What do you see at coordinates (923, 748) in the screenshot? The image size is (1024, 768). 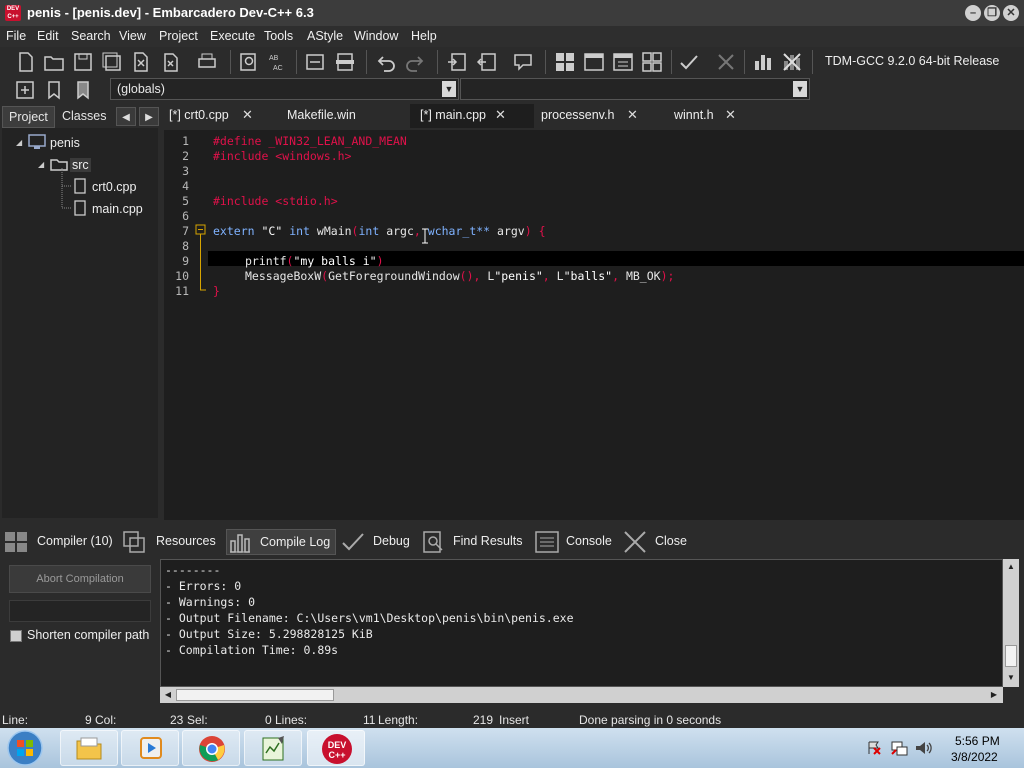 I see `volume-icon` at bounding box center [923, 748].